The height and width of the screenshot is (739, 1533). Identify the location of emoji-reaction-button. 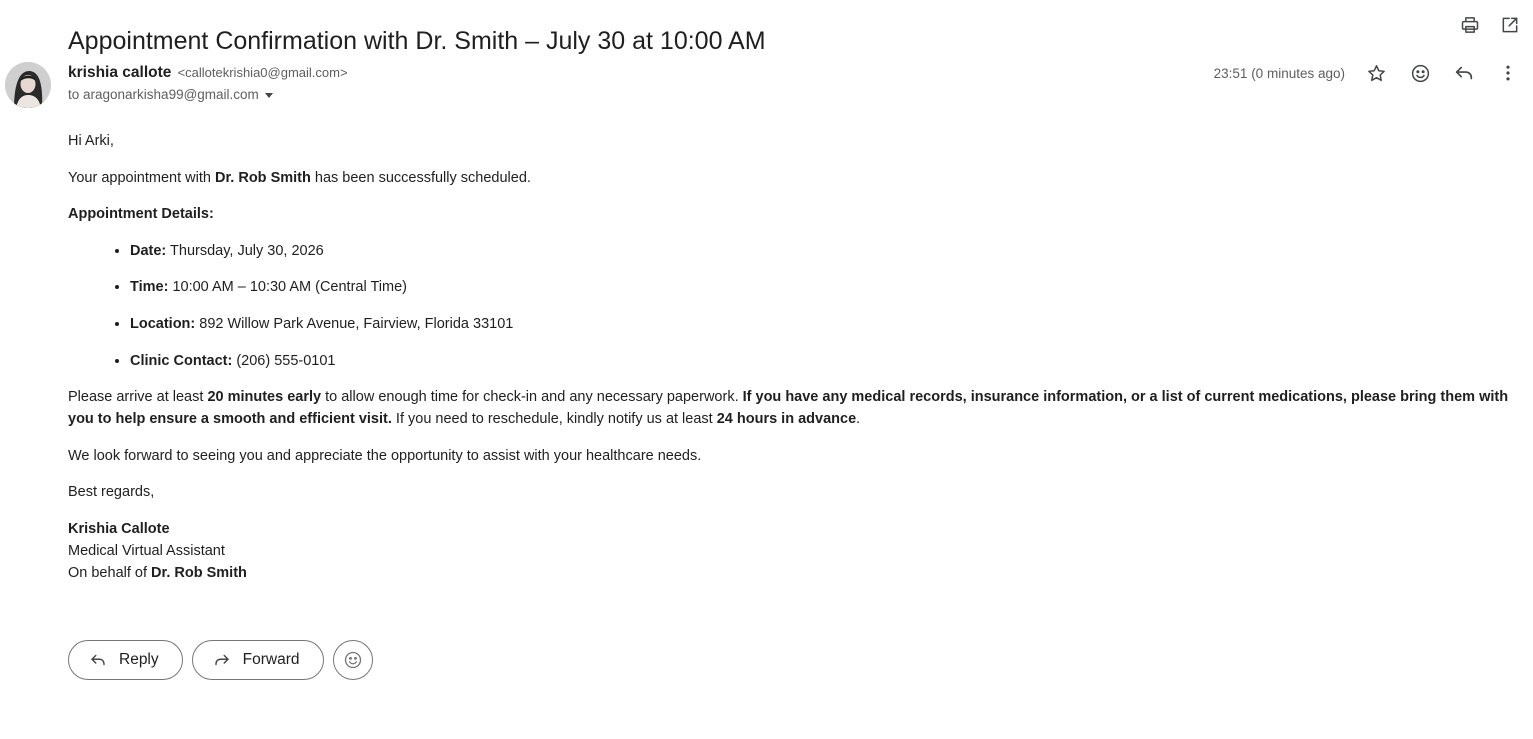
(352, 660).